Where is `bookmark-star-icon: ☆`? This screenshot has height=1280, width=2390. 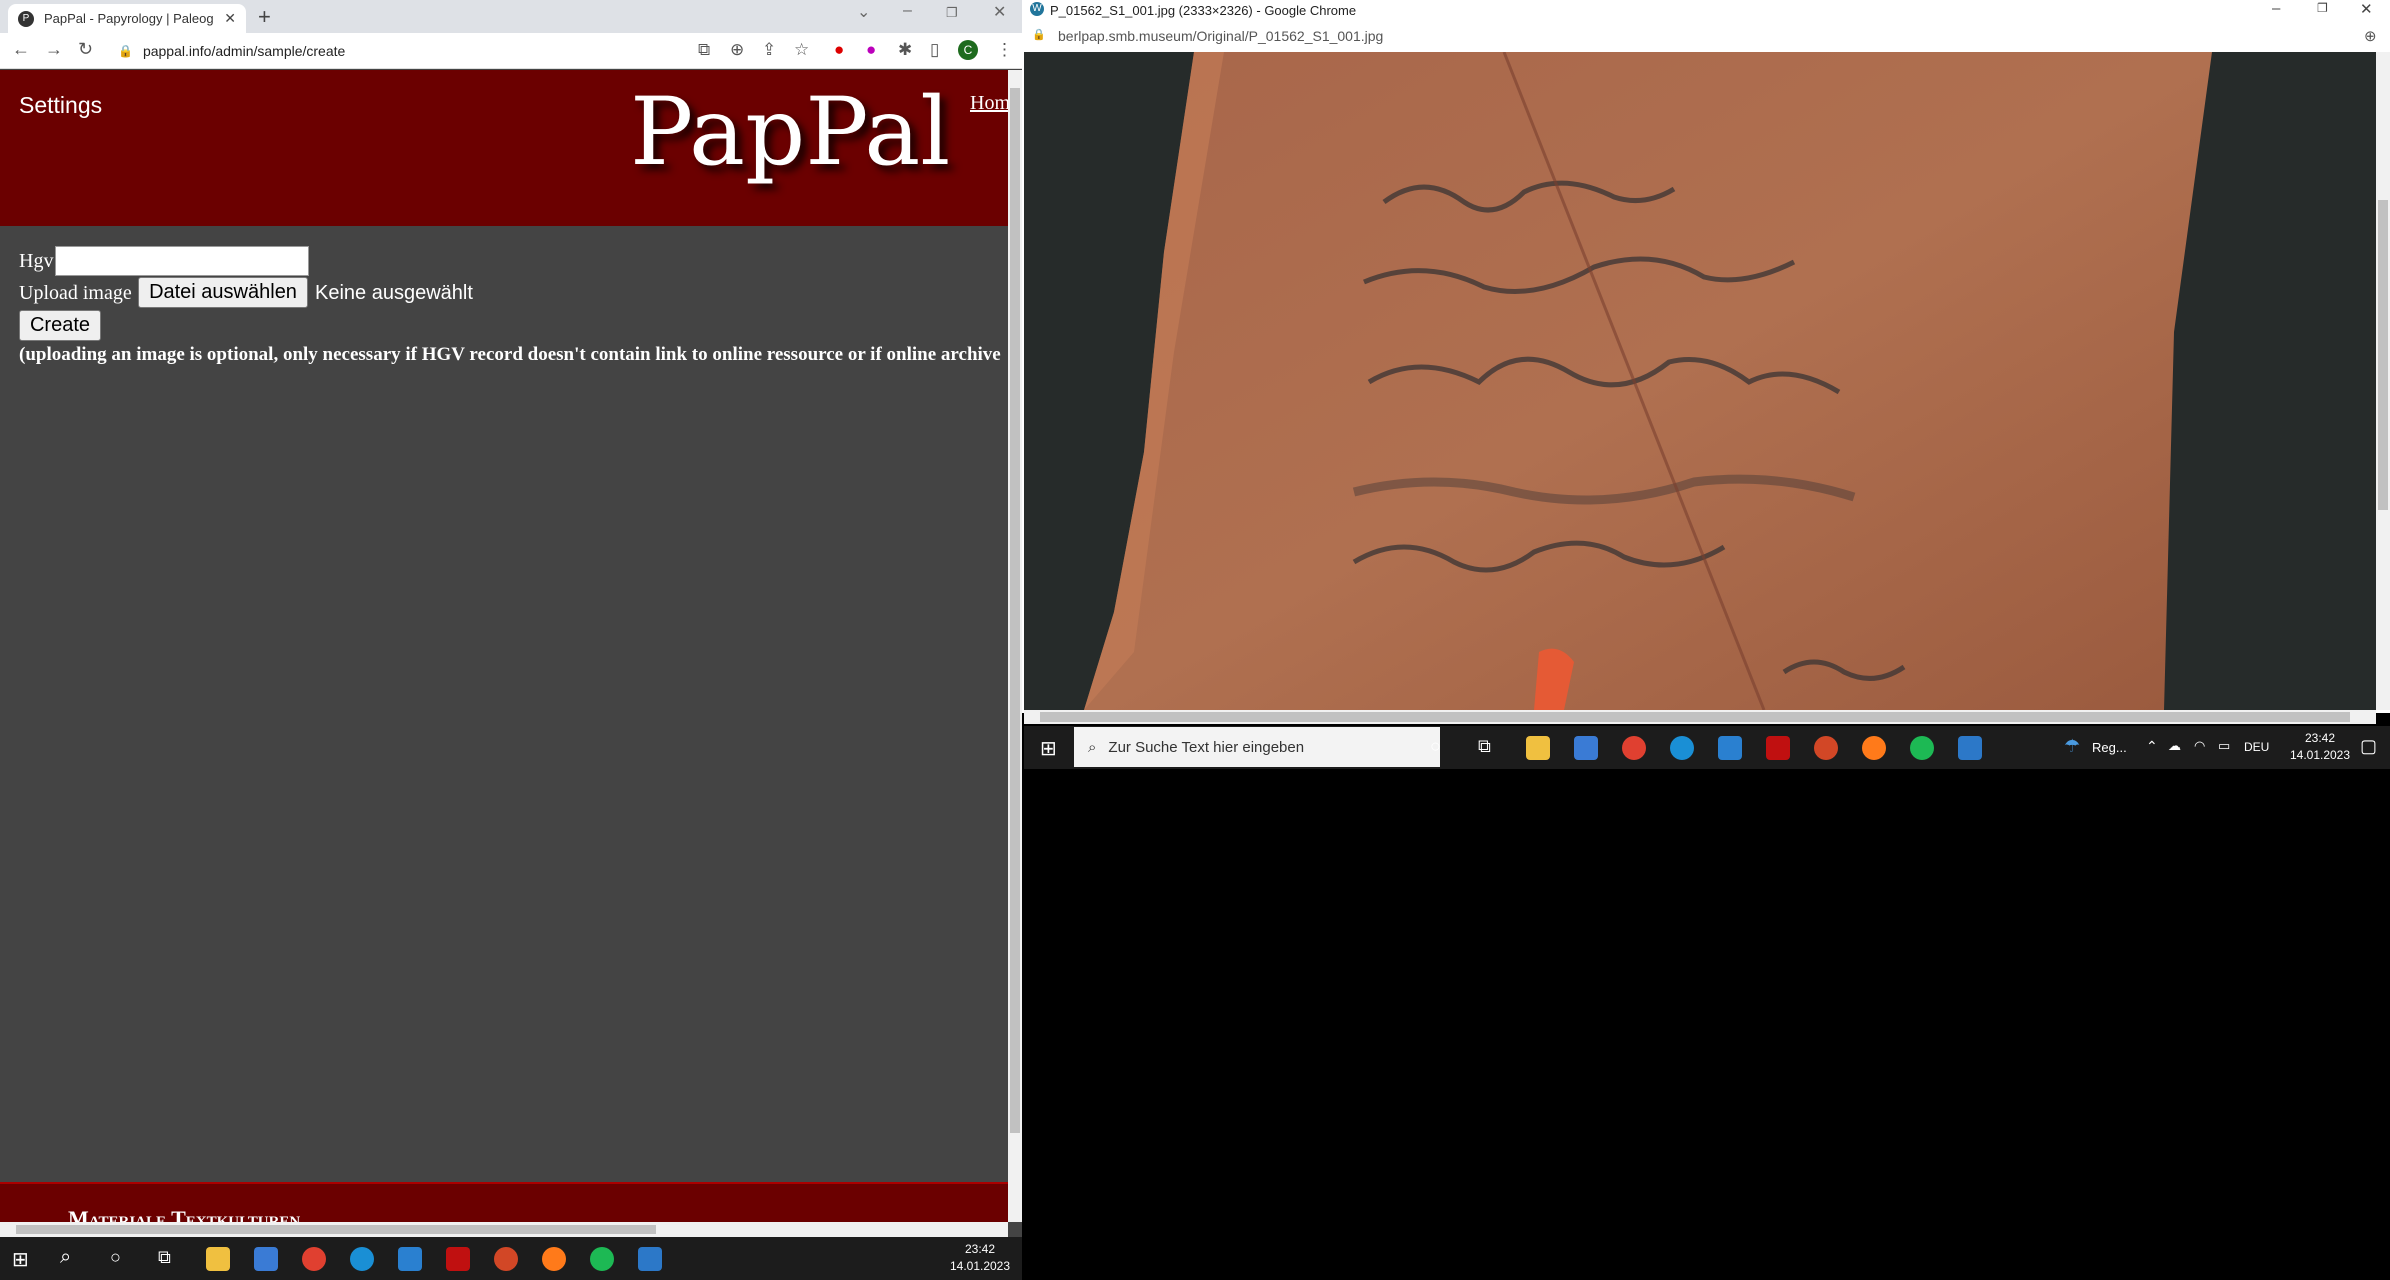
bookmark-star-icon: ☆ is located at coordinates (801, 50).